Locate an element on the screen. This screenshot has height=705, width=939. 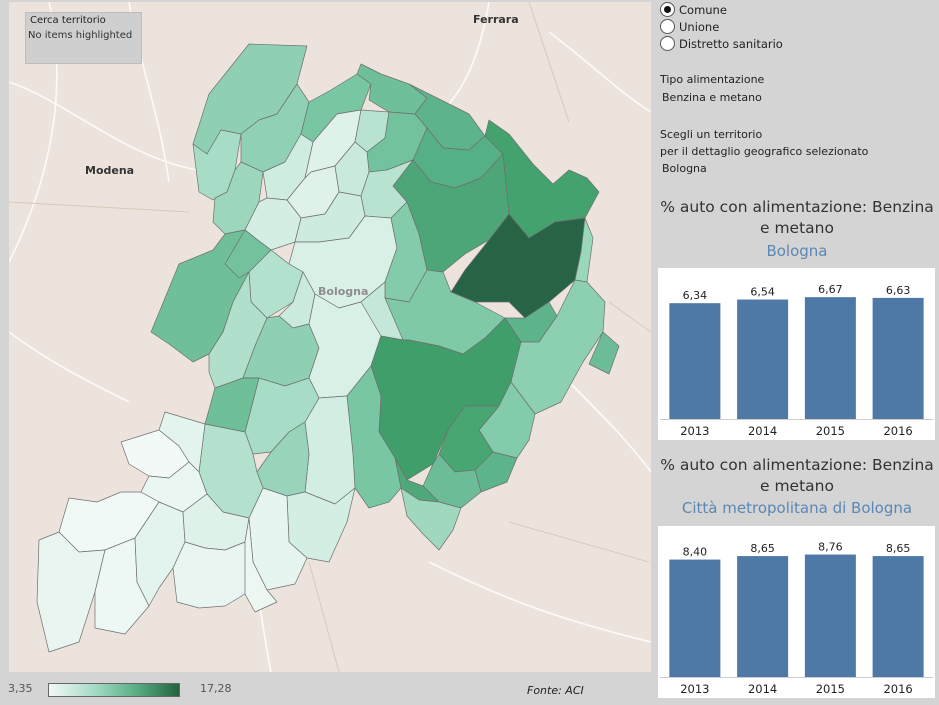
chart2-bar-2014 is located at coordinates (763, 616).